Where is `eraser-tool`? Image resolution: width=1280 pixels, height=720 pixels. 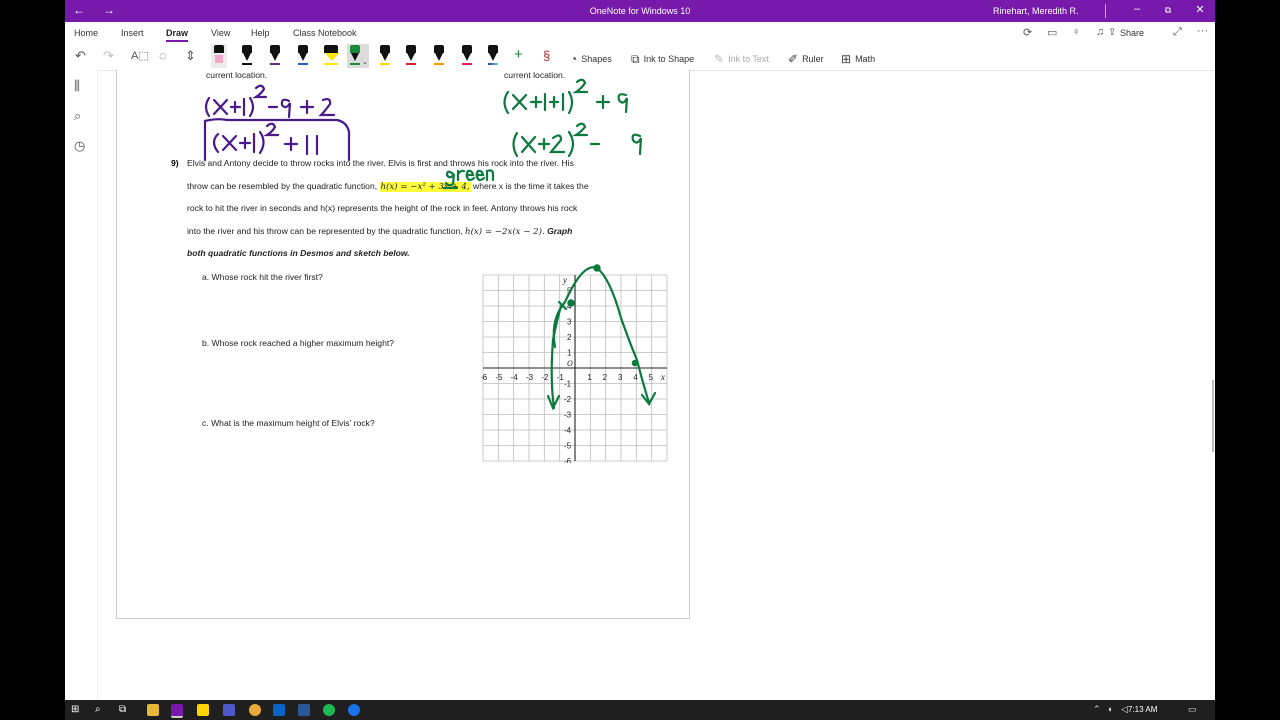 eraser-tool is located at coordinates (219, 56).